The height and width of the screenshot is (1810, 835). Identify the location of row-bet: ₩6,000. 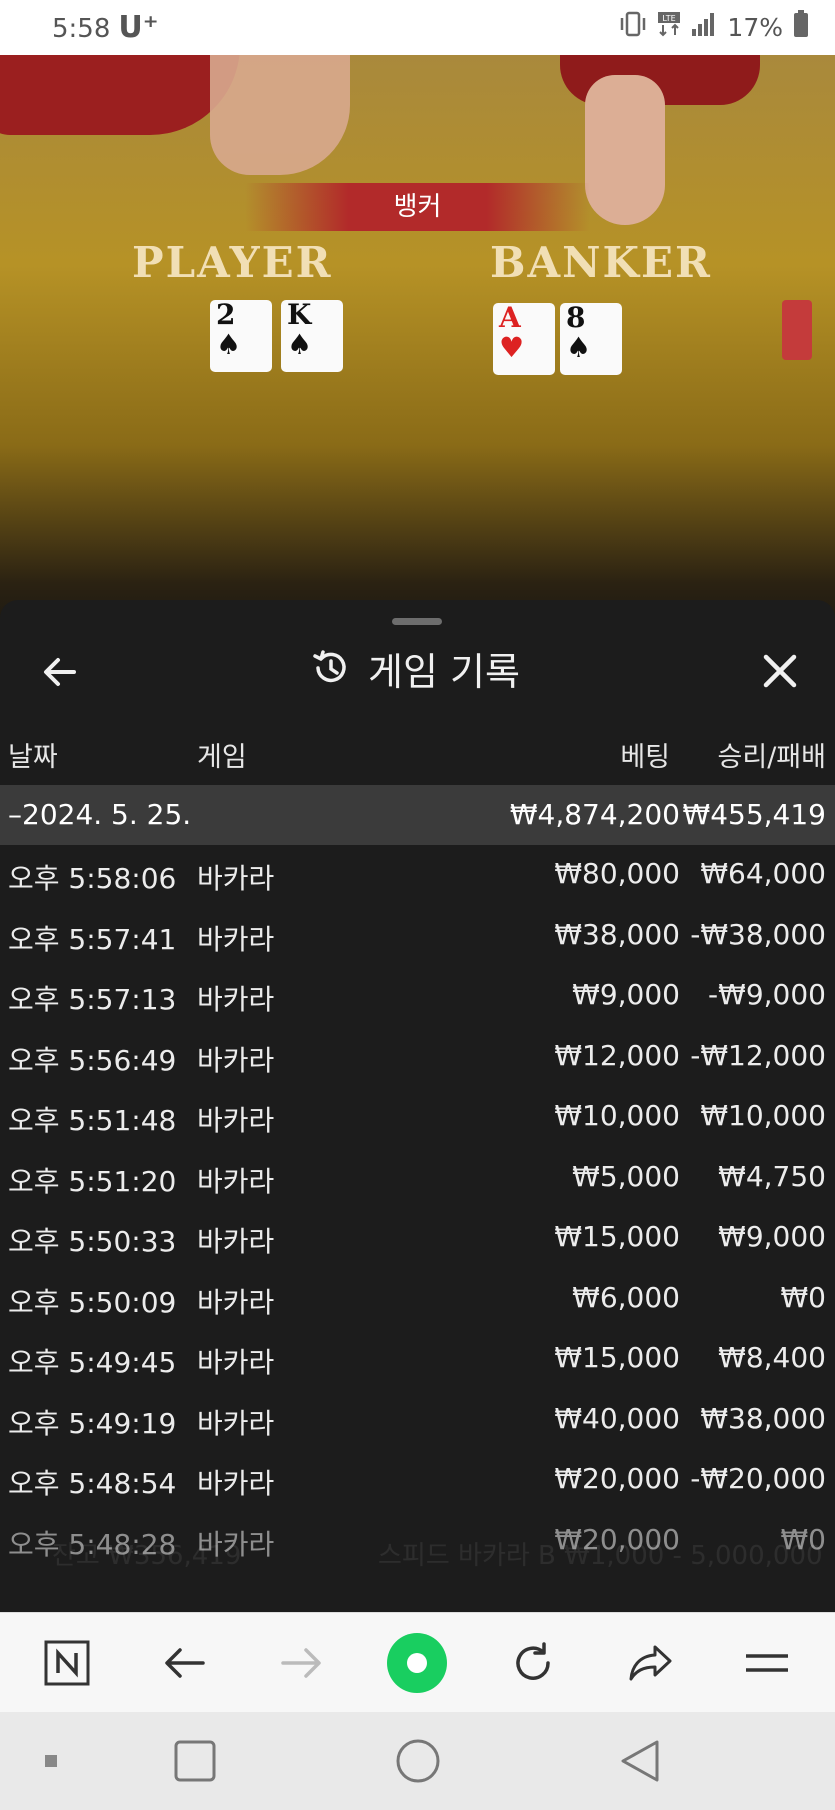
(626, 1297).